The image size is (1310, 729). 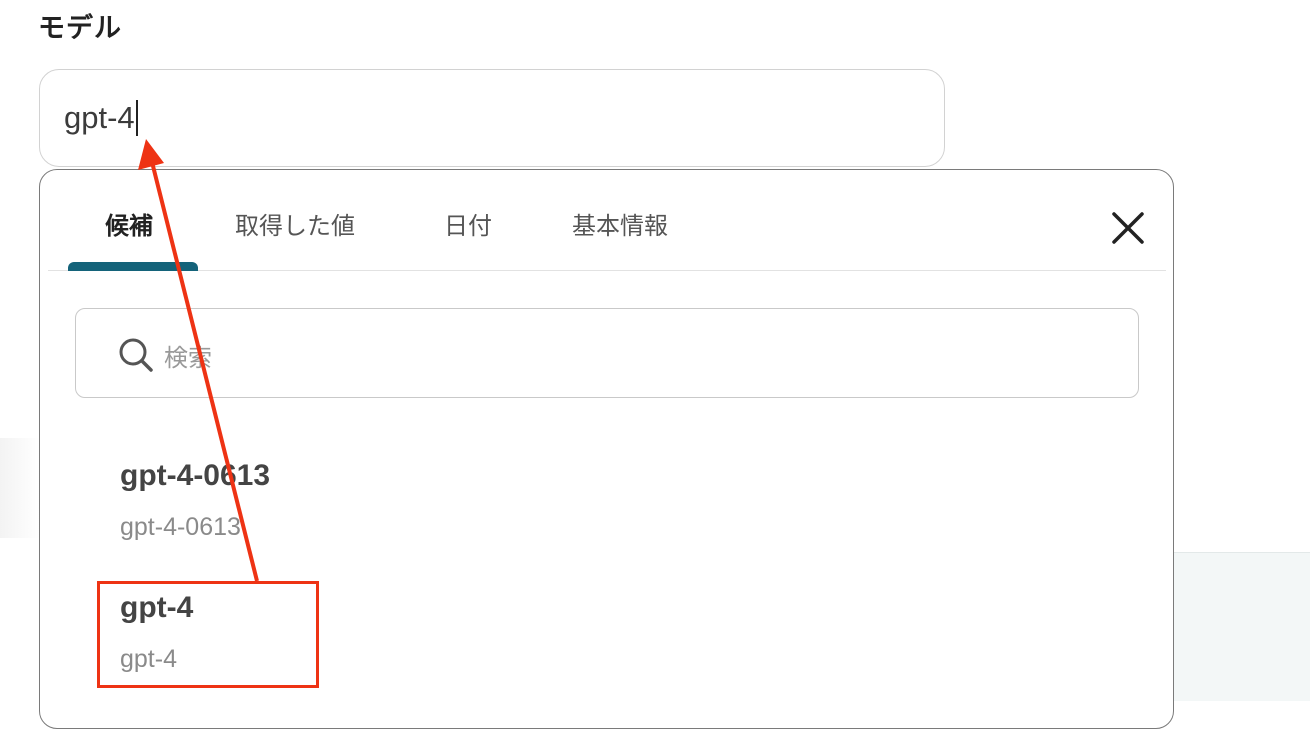 What do you see at coordinates (180, 527) in the screenshot?
I see `option-subtitle: gpt-4-0613` at bounding box center [180, 527].